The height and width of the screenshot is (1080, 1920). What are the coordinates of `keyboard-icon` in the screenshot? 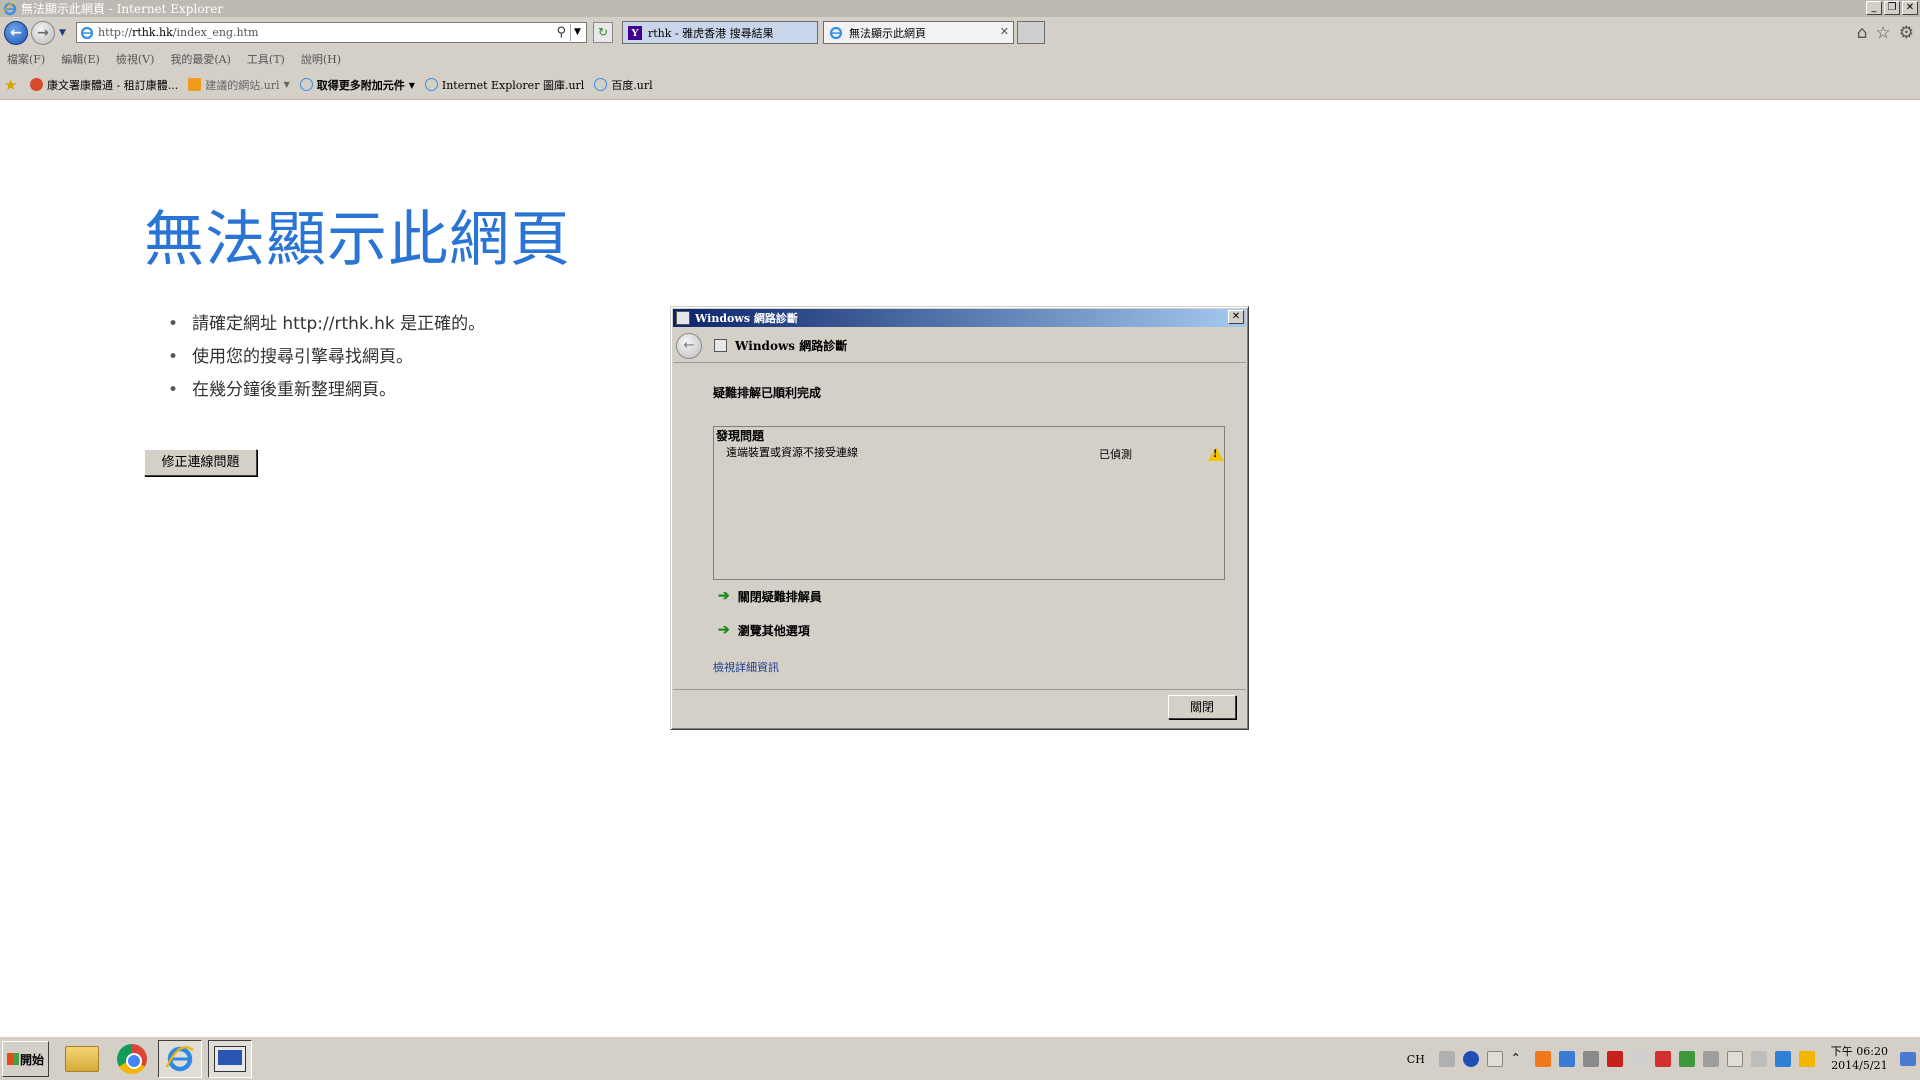 It's located at (1446, 1059).